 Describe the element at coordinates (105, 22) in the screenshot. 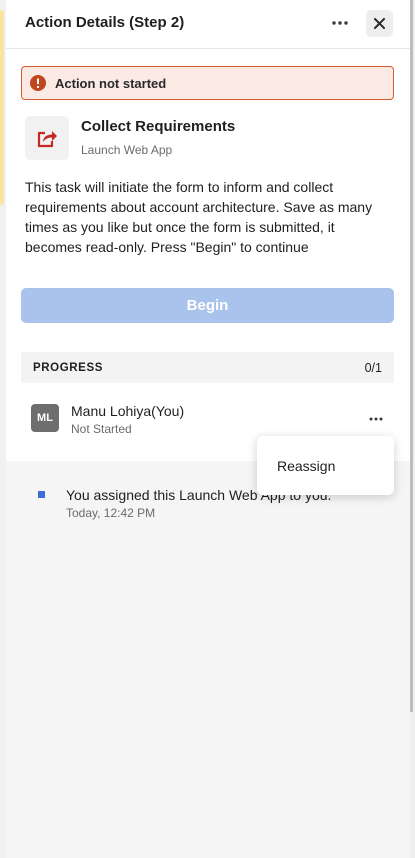

I see `panel-title: Action Details (Step 2)` at that location.